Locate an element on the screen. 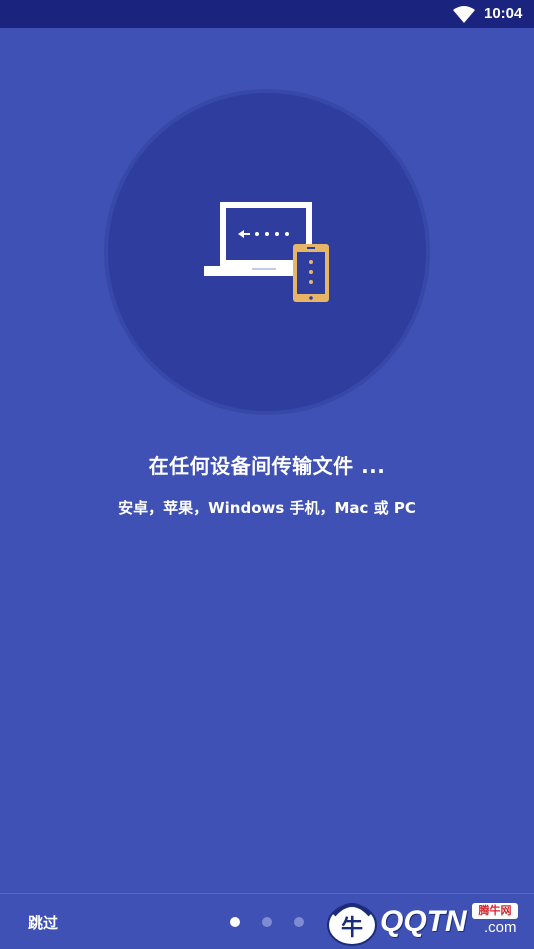  skip-button: 跳过 is located at coordinates (43, 922).